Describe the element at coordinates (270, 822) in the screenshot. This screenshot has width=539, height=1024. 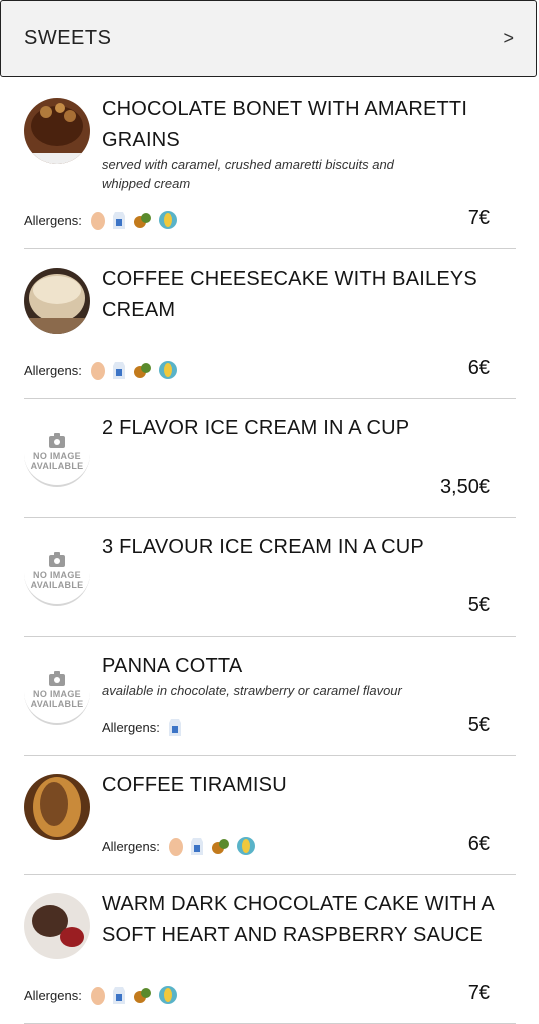
I see `menu-item: COFFEE TIRAMISU Allergens: 6€` at that location.